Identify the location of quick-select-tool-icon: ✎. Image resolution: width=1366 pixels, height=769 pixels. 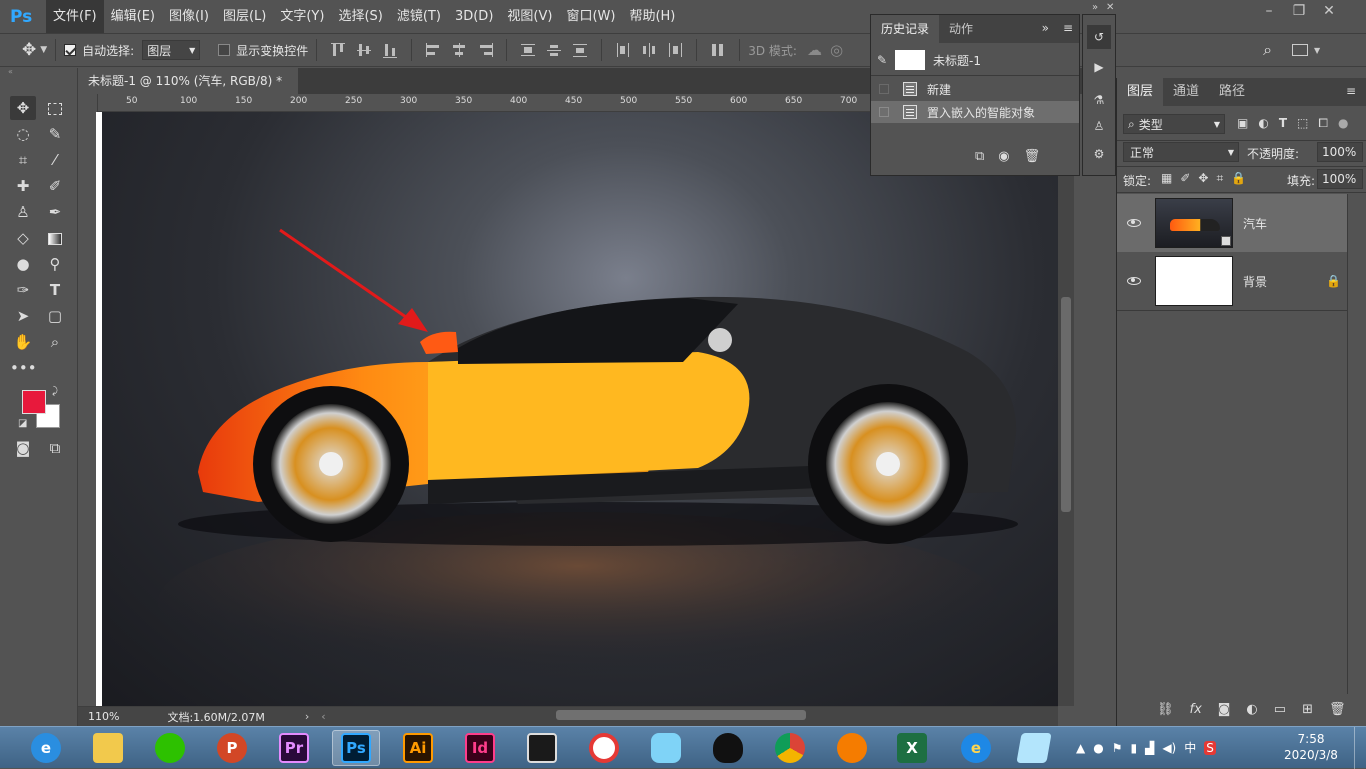
(55, 134).